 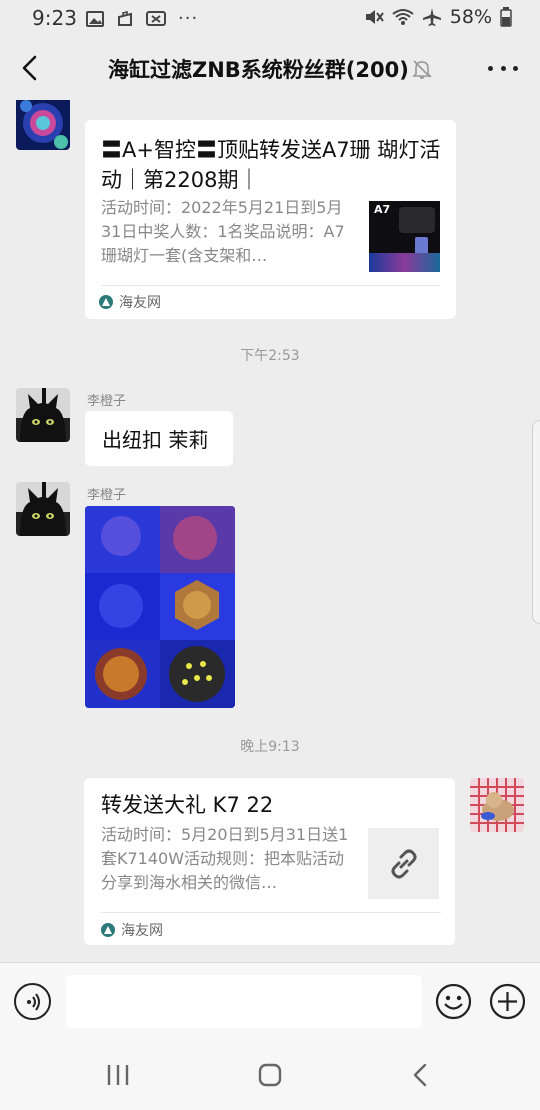 I want to click on card-link-thumbnail, so click(x=403, y=863).